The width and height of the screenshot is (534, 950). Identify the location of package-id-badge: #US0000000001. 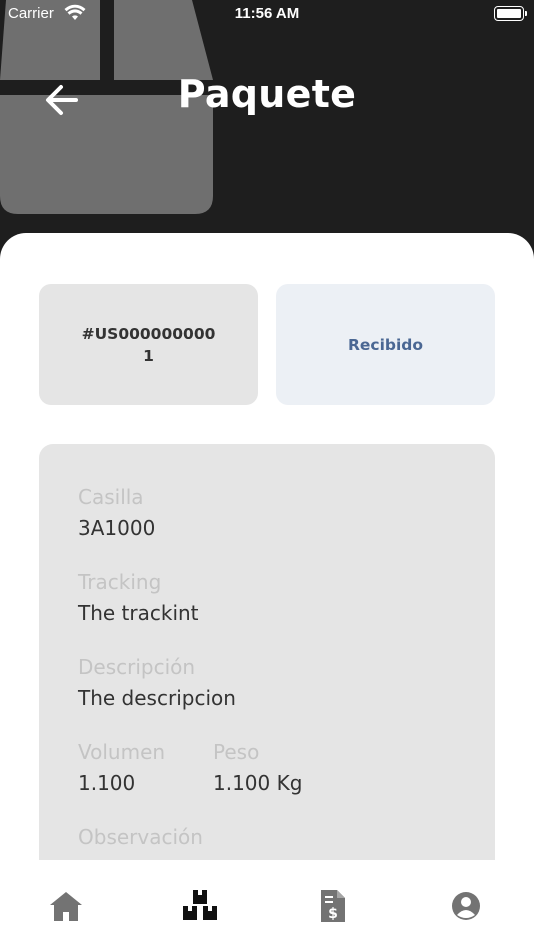
(148, 344).